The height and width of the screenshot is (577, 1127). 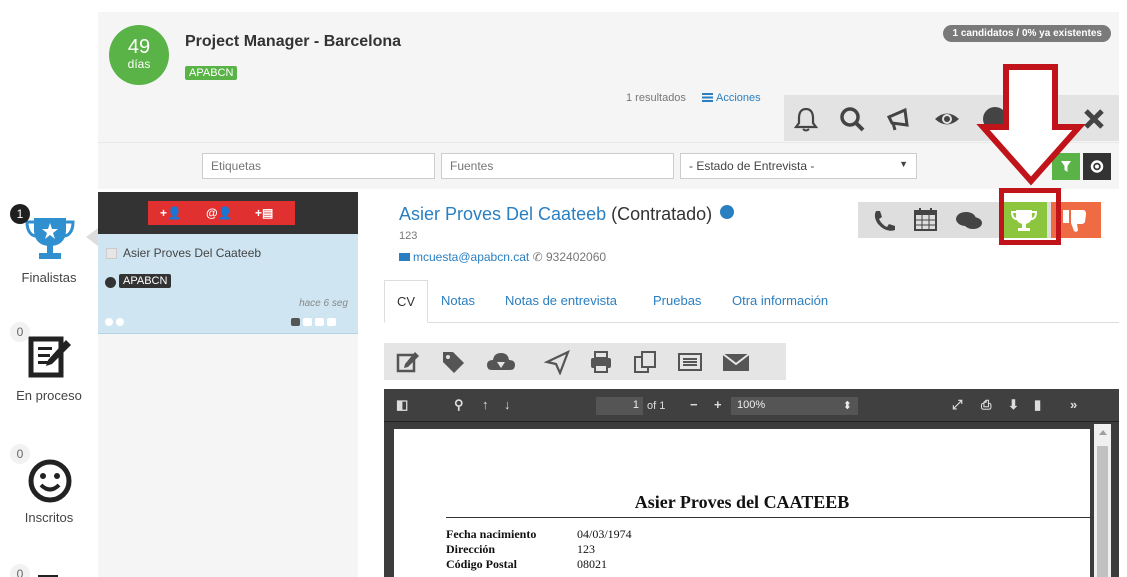 I want to click on annotation-highlight-box, so click(x=1030, y=216).